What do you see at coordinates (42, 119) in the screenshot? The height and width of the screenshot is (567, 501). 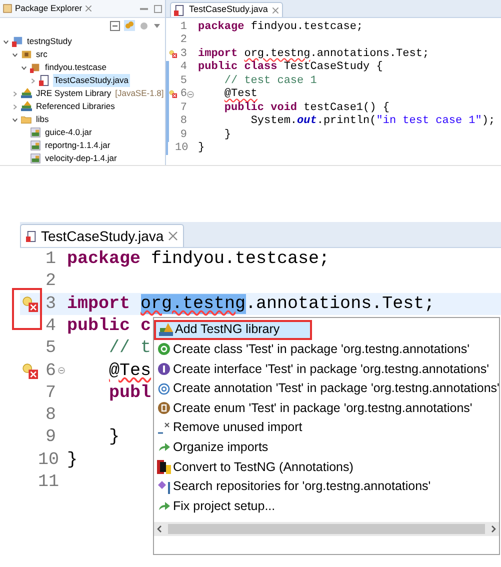 I see `tree-item: libs` at bounding box center [42, 119].